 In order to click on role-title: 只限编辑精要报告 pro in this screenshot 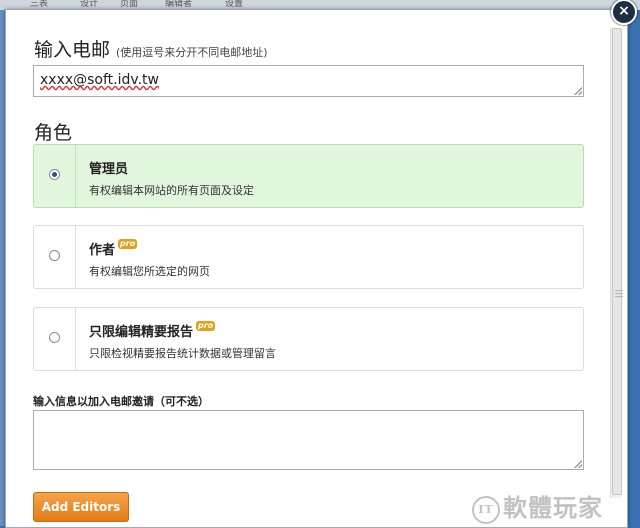, I will do `click(152, 330)`.